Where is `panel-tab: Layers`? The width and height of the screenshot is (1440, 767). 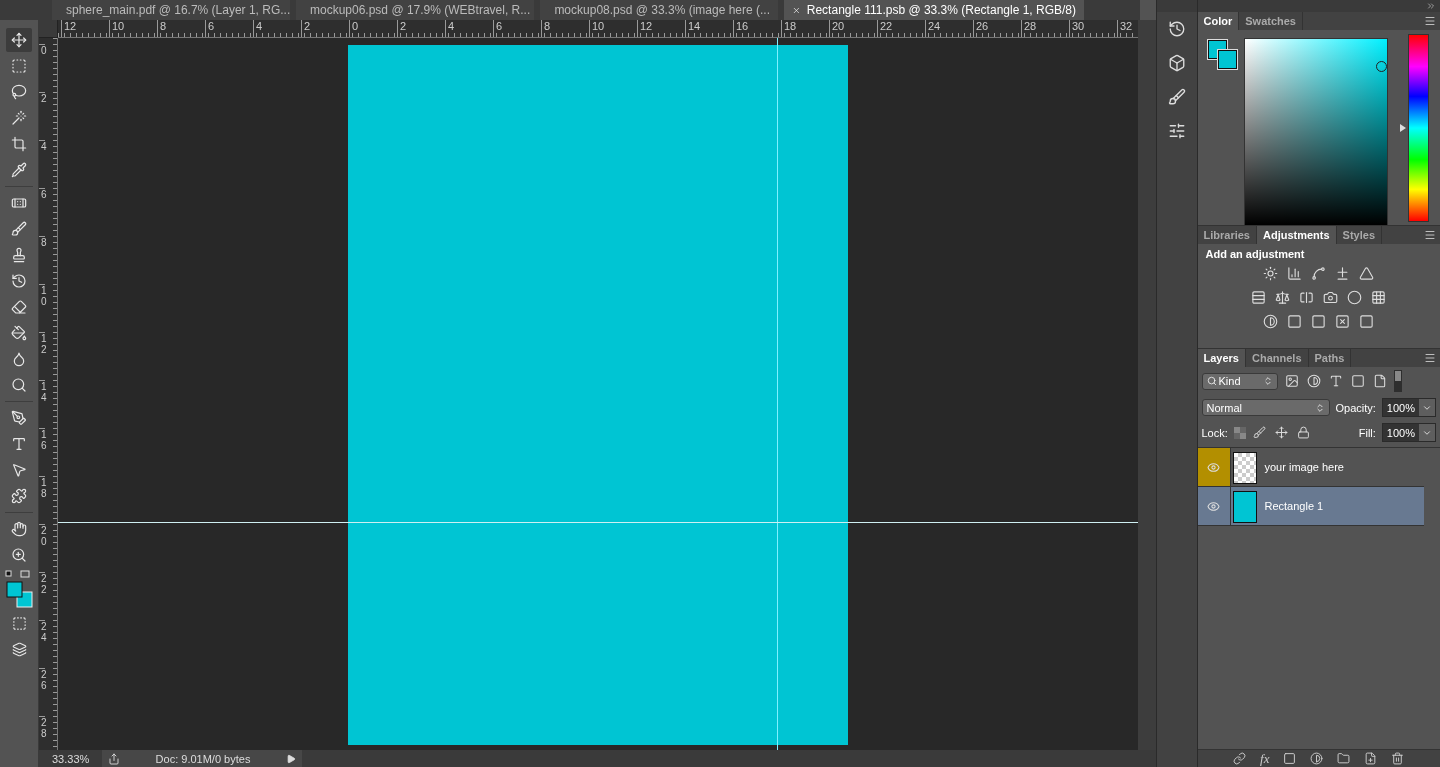 panel-tab: Layers is located at coordinates (1221, 358).